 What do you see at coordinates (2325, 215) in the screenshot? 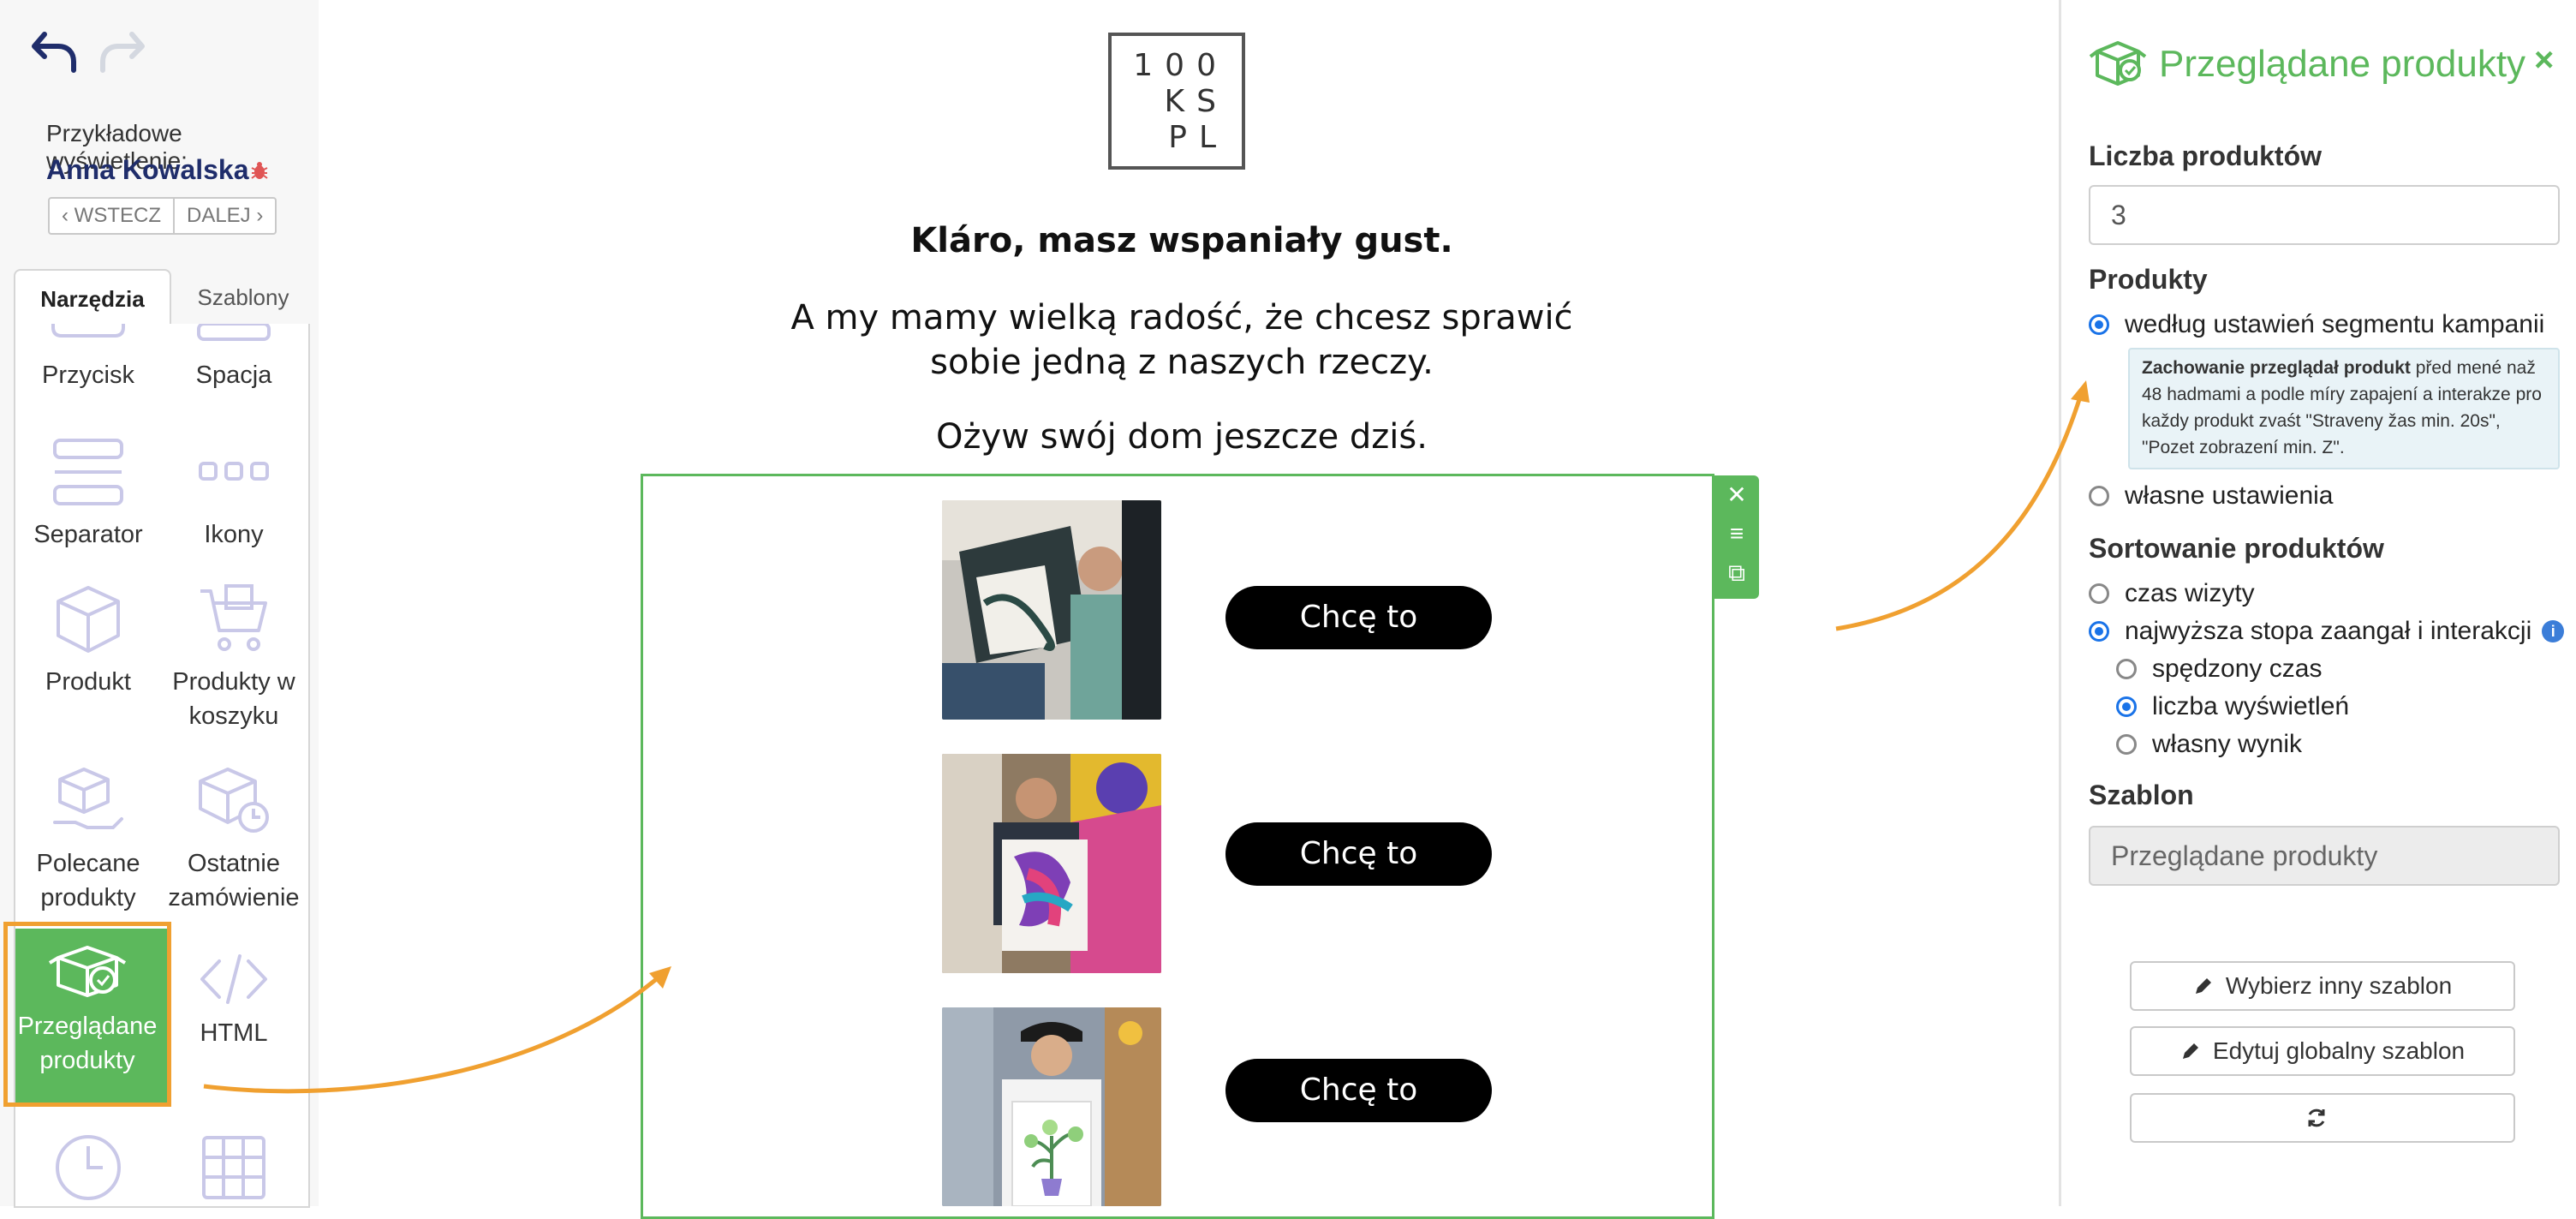
I see `product-count-input: 3` at bounding box center [2325, 215].